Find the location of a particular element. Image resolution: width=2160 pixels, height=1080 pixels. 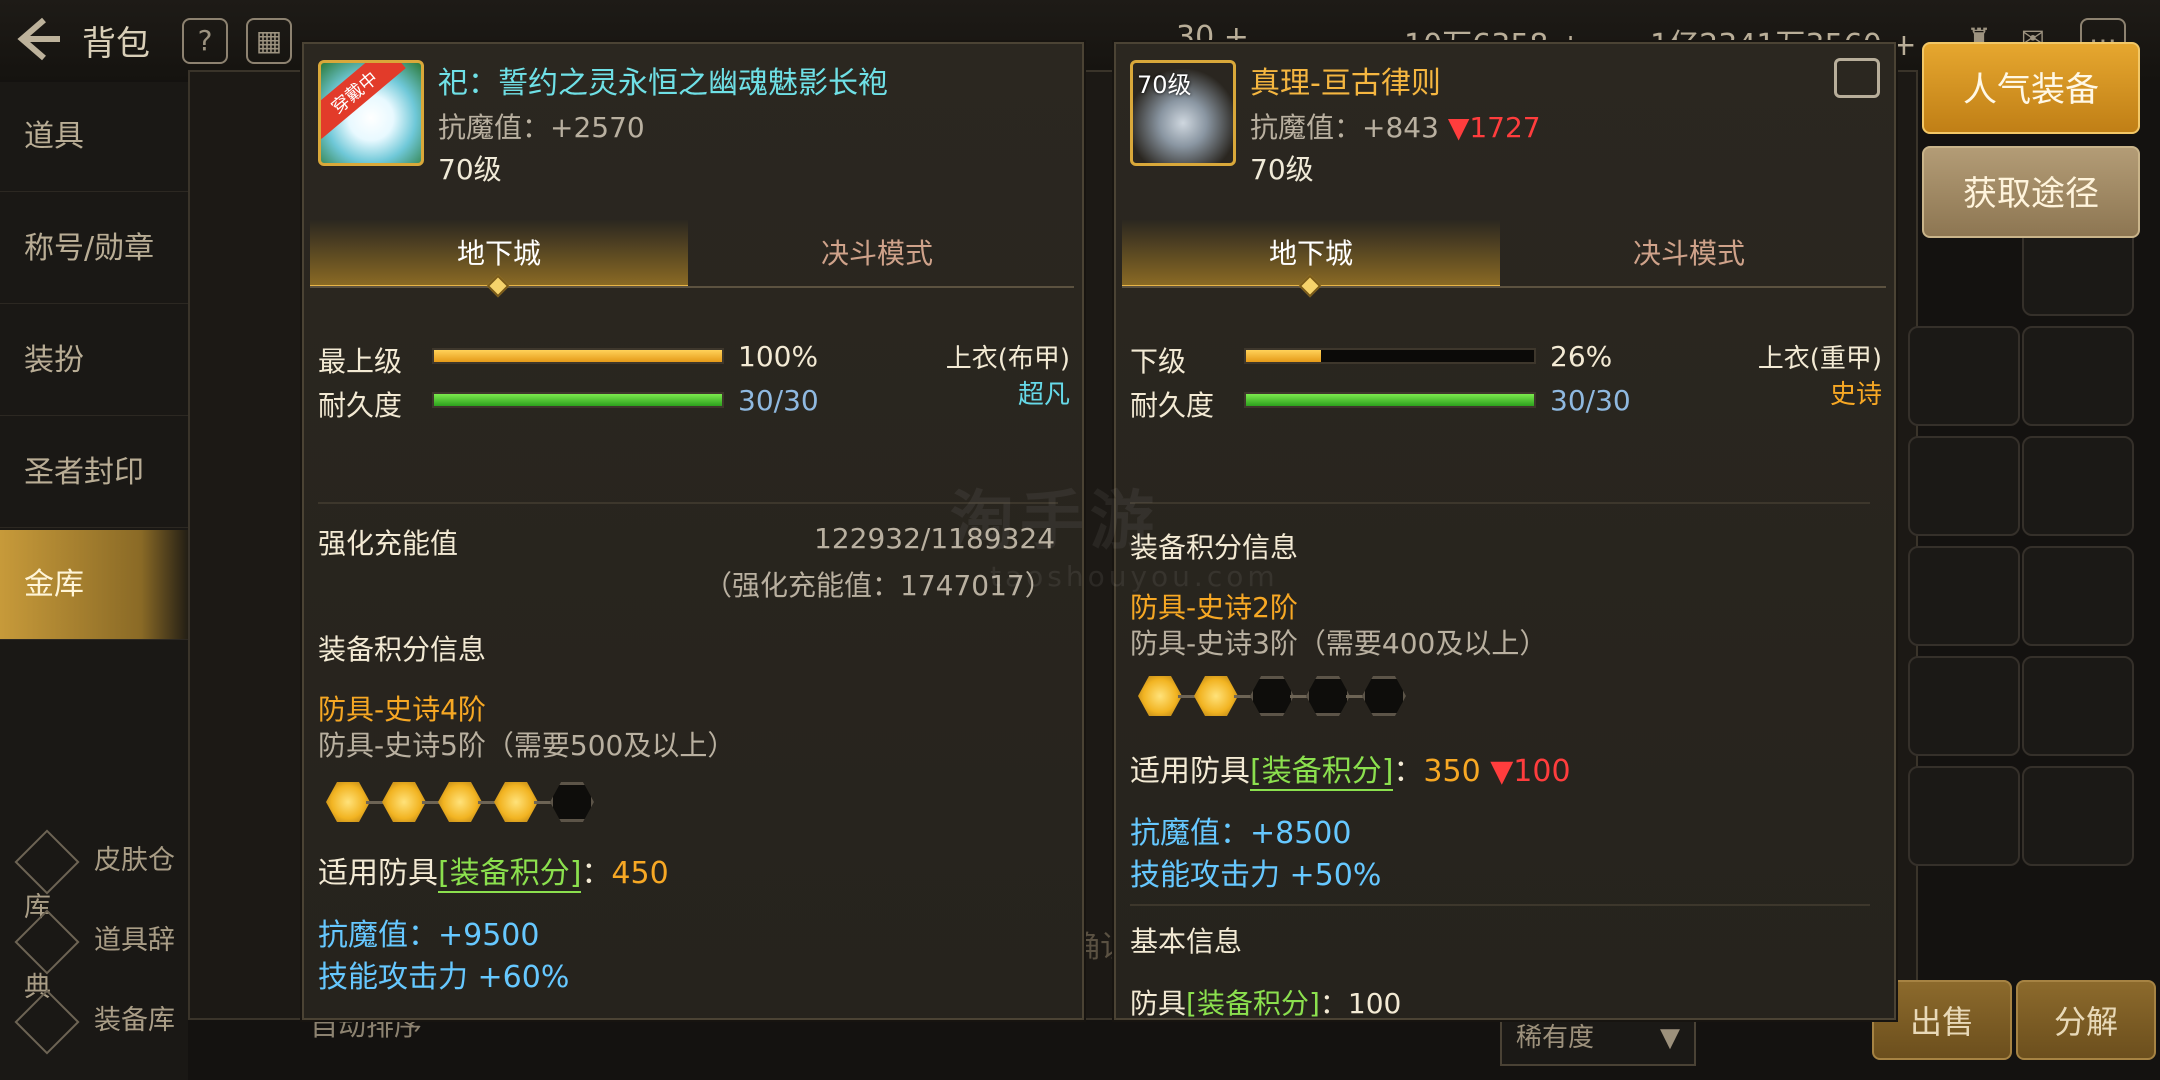

item-name: 真理-亘古律则 is located at coordinates (1345, 83).